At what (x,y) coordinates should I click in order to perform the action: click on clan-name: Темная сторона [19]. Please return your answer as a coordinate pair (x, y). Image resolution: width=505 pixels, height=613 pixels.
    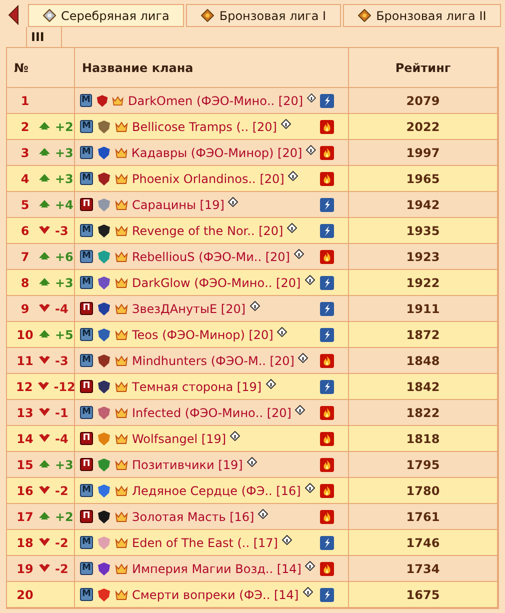
    Looking at the image, I should click on (197, 387).